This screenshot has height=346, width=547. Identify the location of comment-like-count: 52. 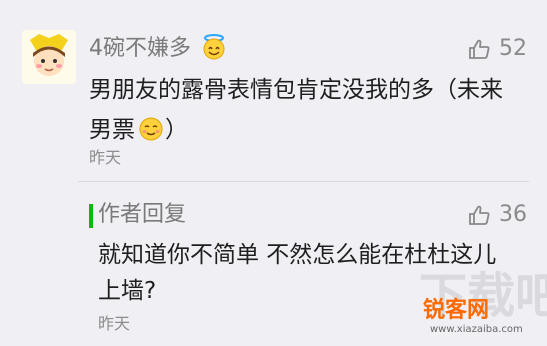
(513, 48).